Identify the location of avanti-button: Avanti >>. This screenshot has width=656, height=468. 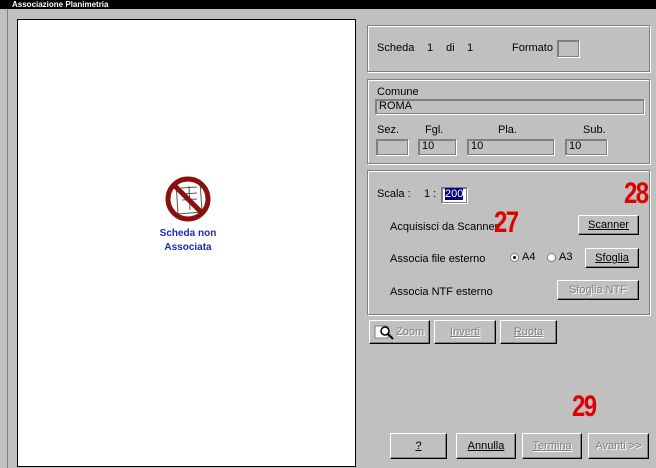
(618, 446).